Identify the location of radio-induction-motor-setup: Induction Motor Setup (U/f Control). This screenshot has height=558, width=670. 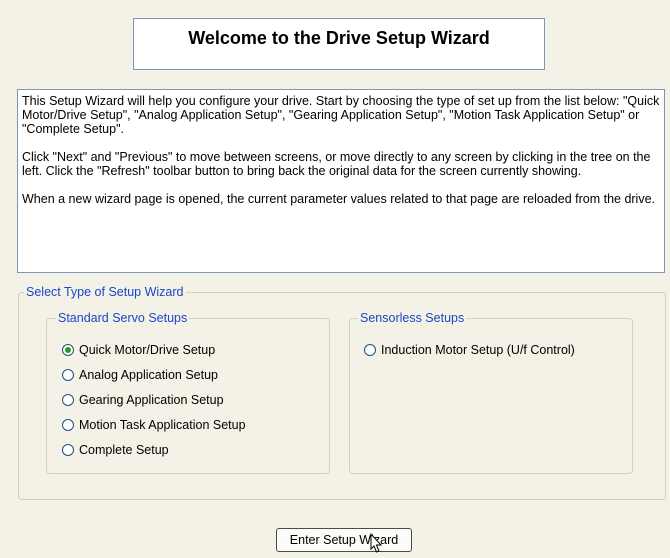
(469, 350).